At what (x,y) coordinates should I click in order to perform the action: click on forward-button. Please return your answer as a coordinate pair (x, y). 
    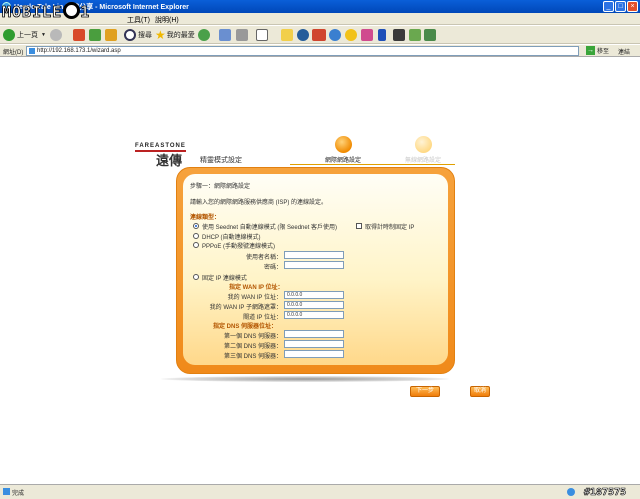
    Looking at the image, I should click on (56, 35).